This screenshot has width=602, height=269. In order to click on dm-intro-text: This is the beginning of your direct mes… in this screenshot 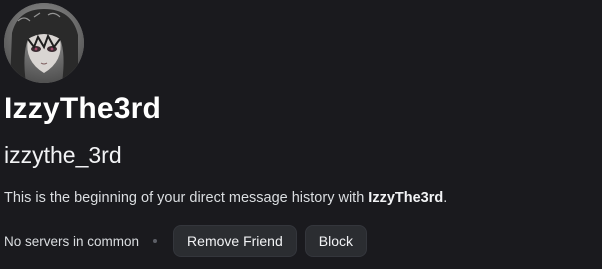, I will do `click(225, 198)`.